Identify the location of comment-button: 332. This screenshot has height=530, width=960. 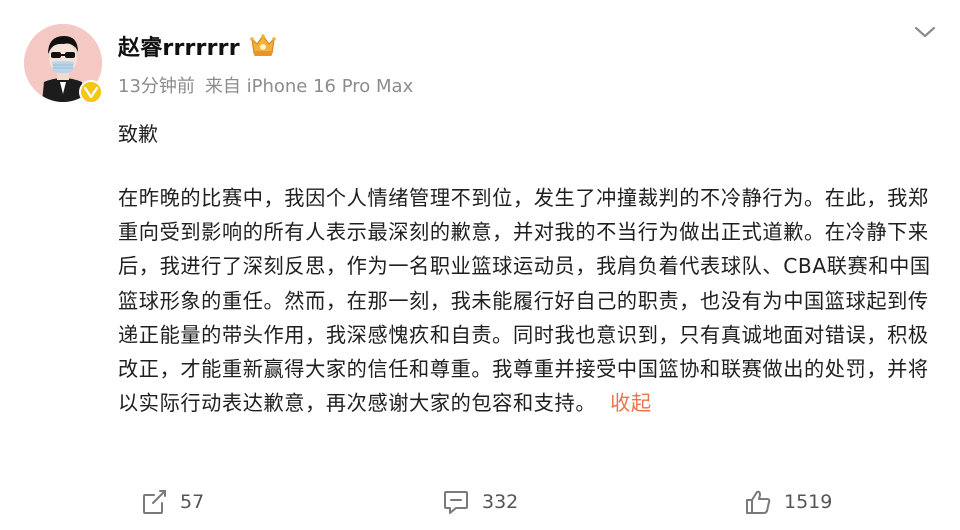
(480, 502).